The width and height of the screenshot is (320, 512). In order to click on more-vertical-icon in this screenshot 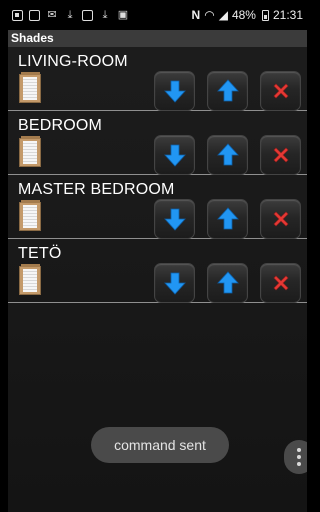, I will do `click(299, 450)`.